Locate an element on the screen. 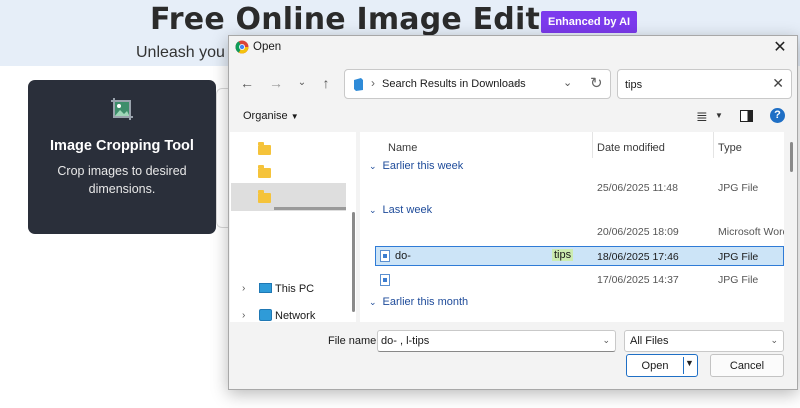 The height and width of the screenshot is (408, 800). crop-image-icon is located at coordinates (122, 109).